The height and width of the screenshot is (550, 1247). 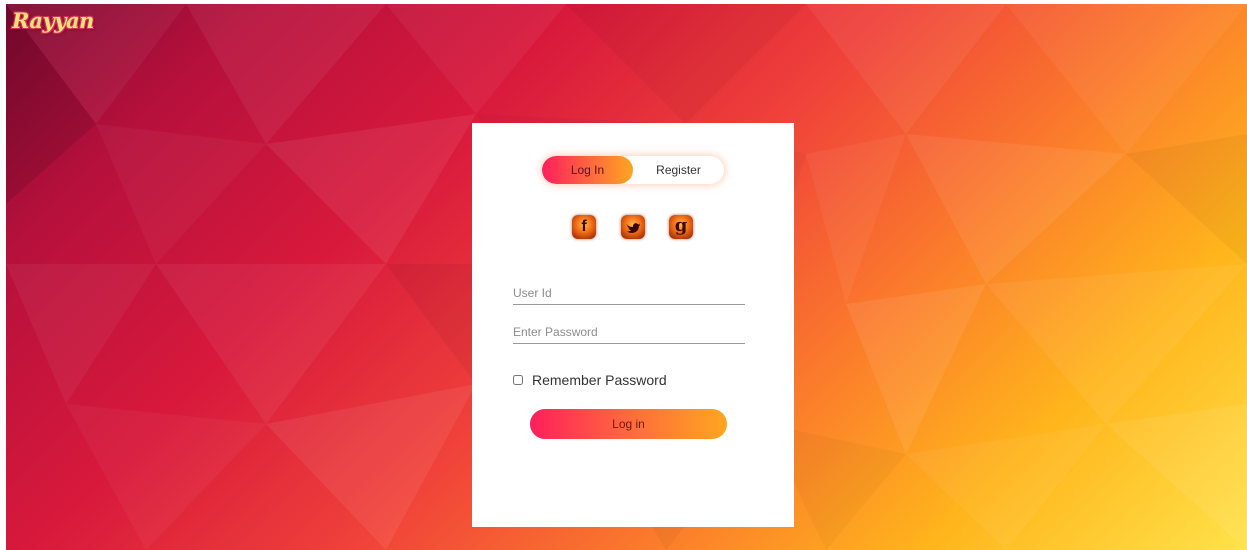 I want to click on twitter-bird-icon, so click(x=633, y=228).